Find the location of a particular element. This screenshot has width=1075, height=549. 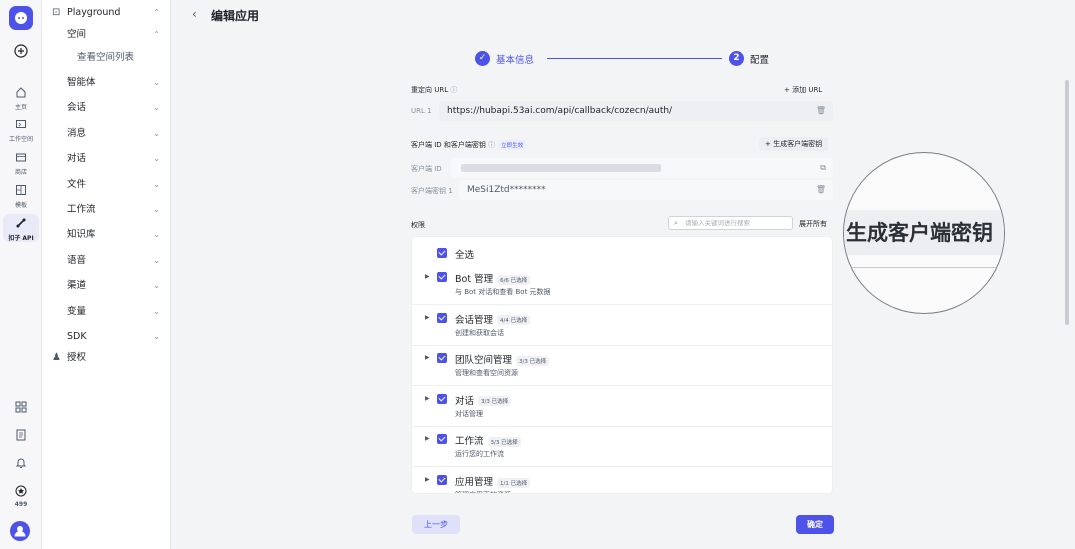

client-id-field: ⧉ is located at coordinates (642, 168).